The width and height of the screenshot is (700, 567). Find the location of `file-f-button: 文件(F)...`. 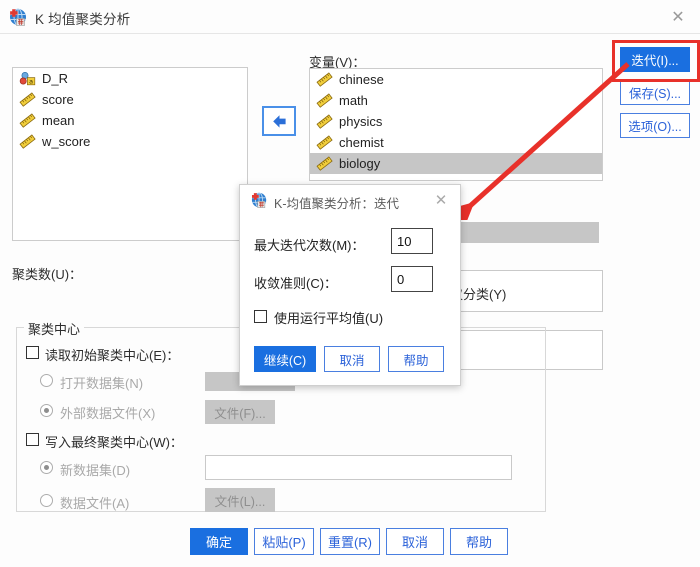

file-f-button: 文件(F)... is located at coordinates (240, 412).